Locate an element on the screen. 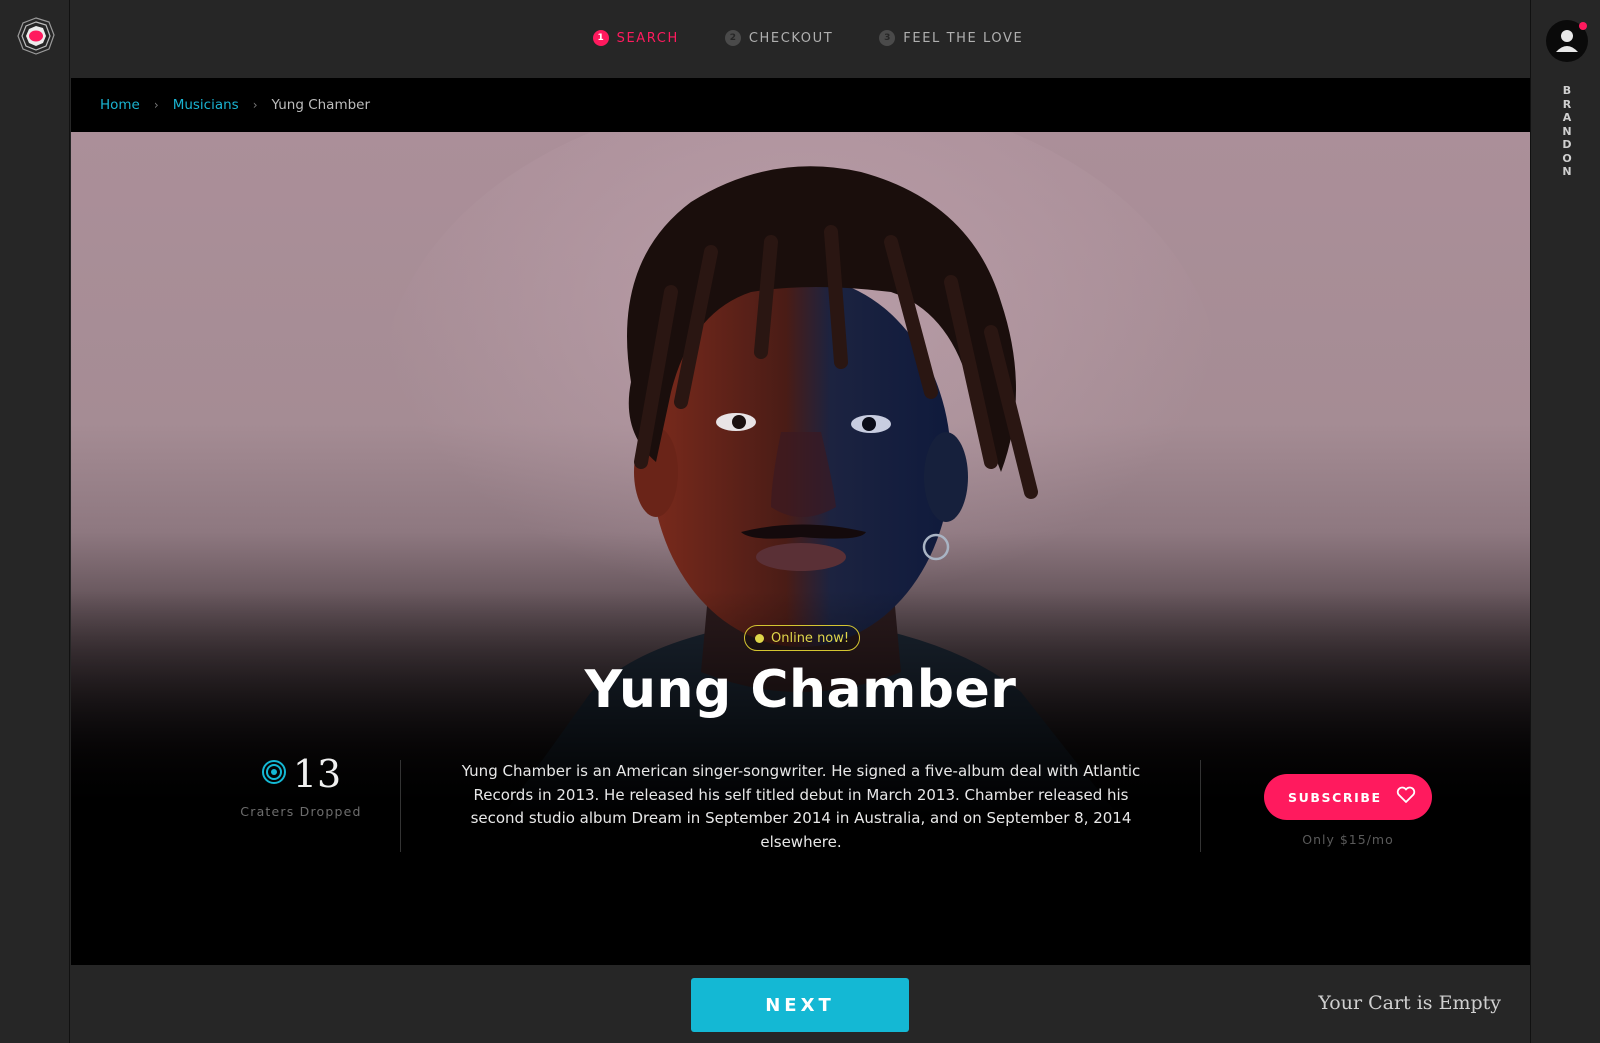 The height and width of the screenshot is (1043, 1600). notification-dot is located at coordinates (1583, 26).